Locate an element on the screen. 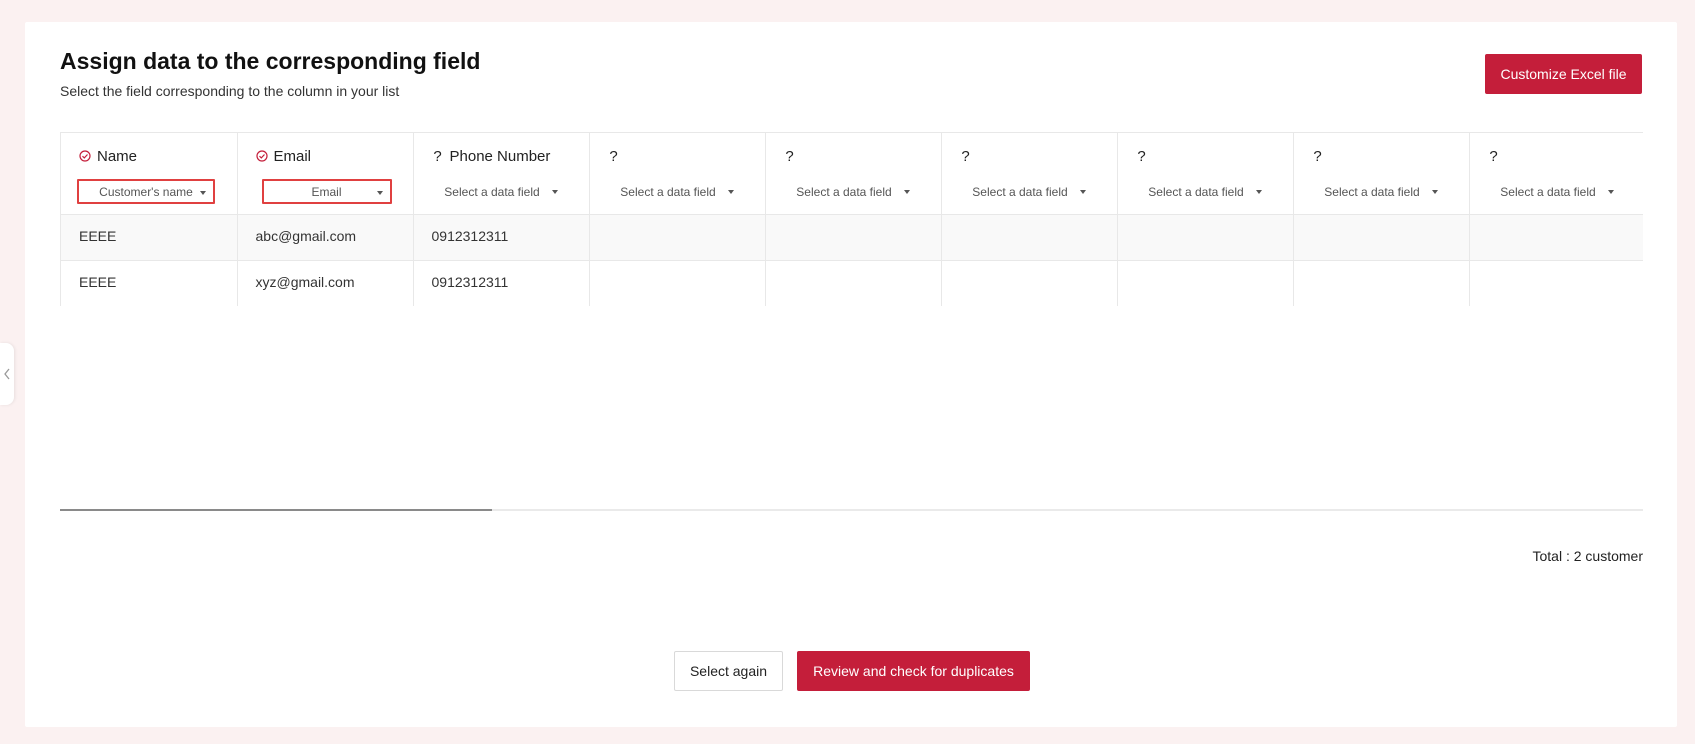 The height and width of the screenshot is (744, 1695). collapse-sidebar-tab is located at coordinates (7, 374).